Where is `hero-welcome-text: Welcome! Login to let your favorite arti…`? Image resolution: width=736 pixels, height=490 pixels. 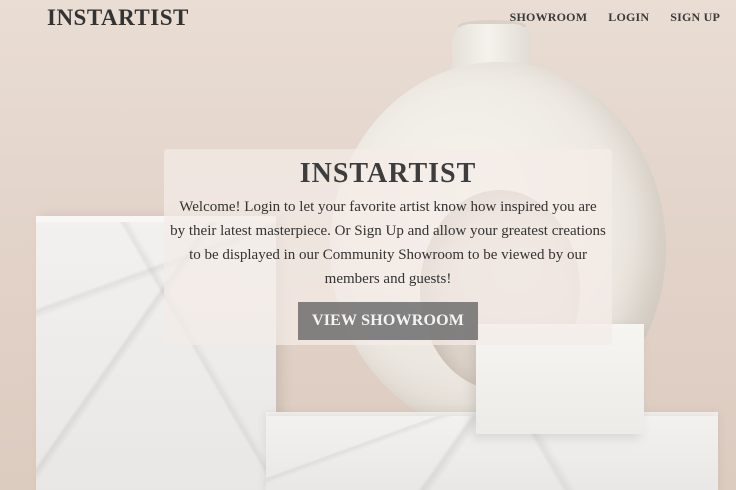
hero-welcome-text: Welcome! Login to let your favorite arti… is located at coordinates (388, 243).